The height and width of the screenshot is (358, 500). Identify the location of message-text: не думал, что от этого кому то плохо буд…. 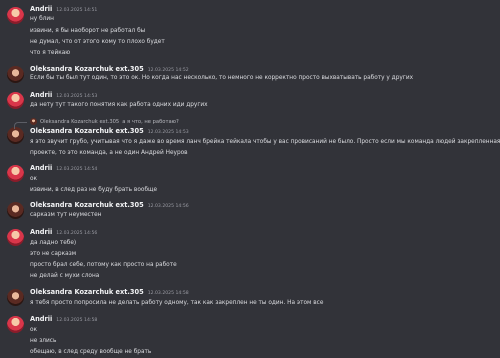
(97, 42).